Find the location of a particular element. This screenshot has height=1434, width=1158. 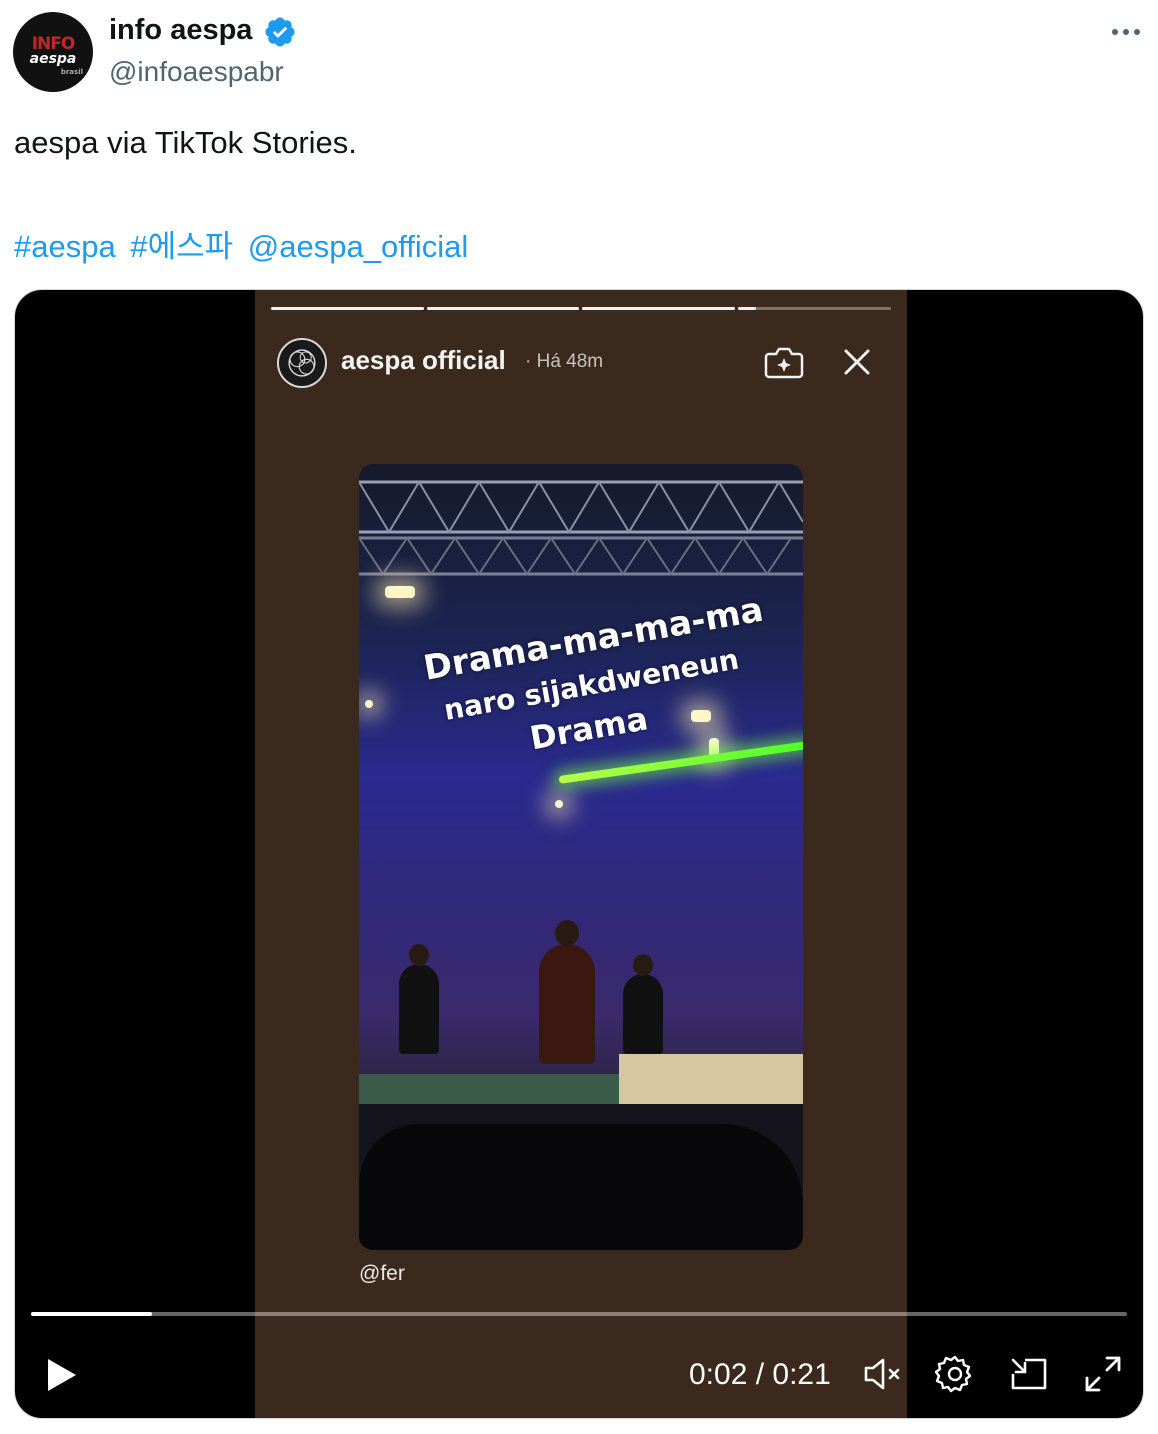

crowd-silhouette is located at coordinates (581, 1187).